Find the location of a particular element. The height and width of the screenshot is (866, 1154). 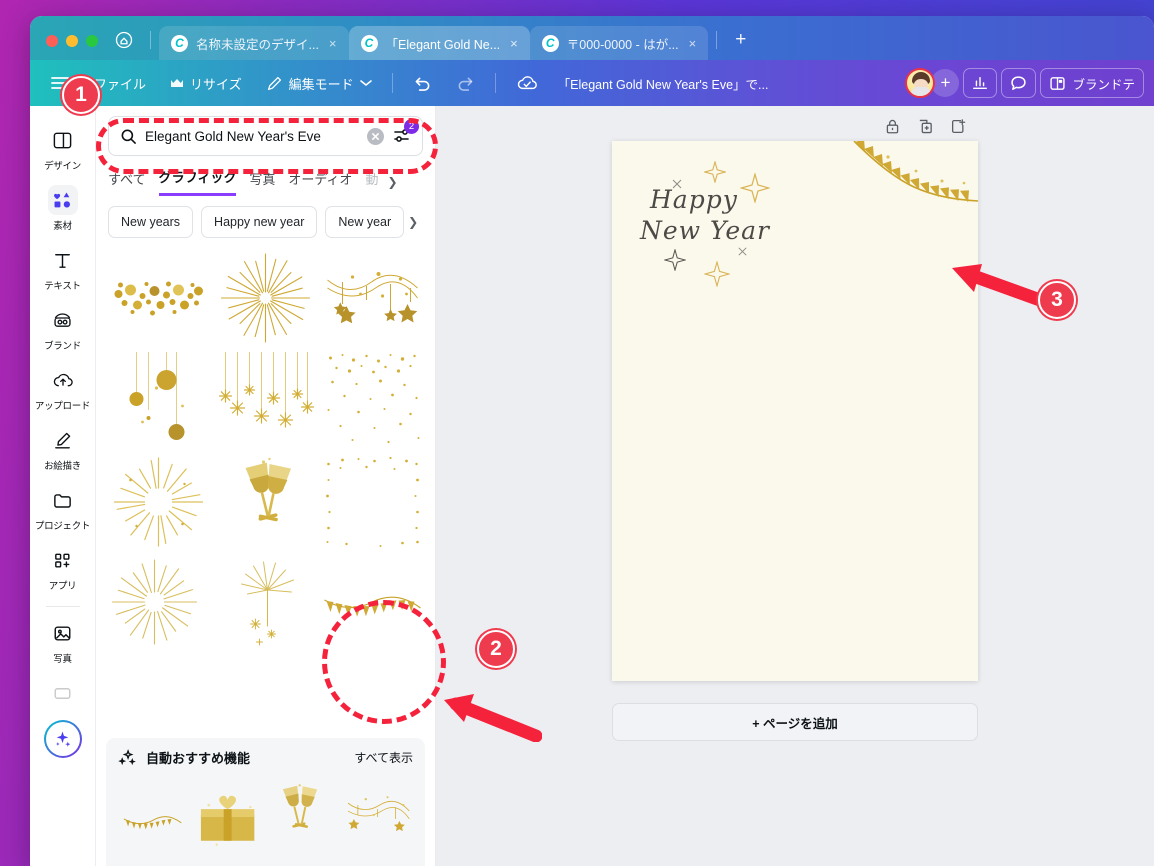

duplicate-page-icon is located at coordinates (925, 126).